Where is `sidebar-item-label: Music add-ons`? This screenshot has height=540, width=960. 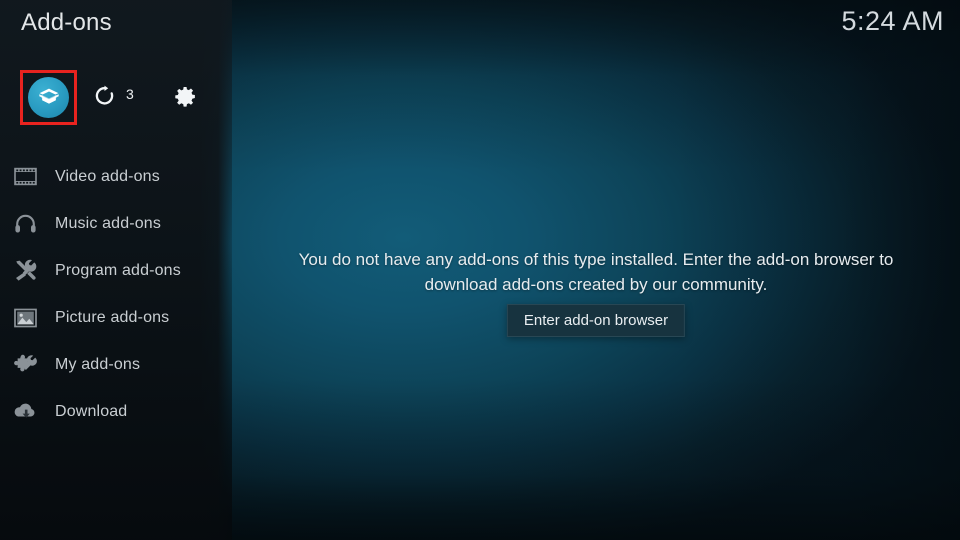 sidebar-item-label: Music add-ons is located at coordinates (108, 223).